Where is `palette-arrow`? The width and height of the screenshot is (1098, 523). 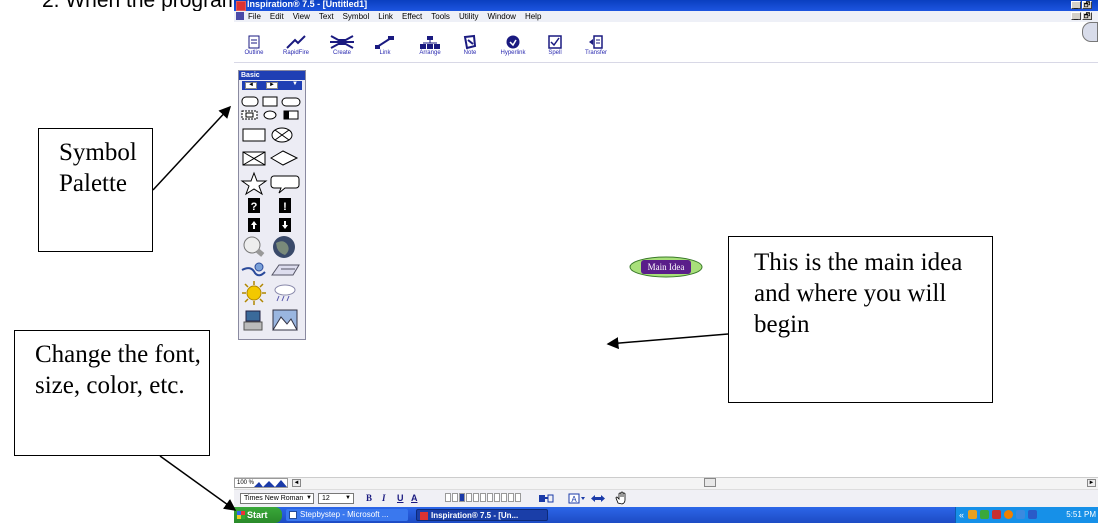
palette-arrow is located at coordinates (192, 148).